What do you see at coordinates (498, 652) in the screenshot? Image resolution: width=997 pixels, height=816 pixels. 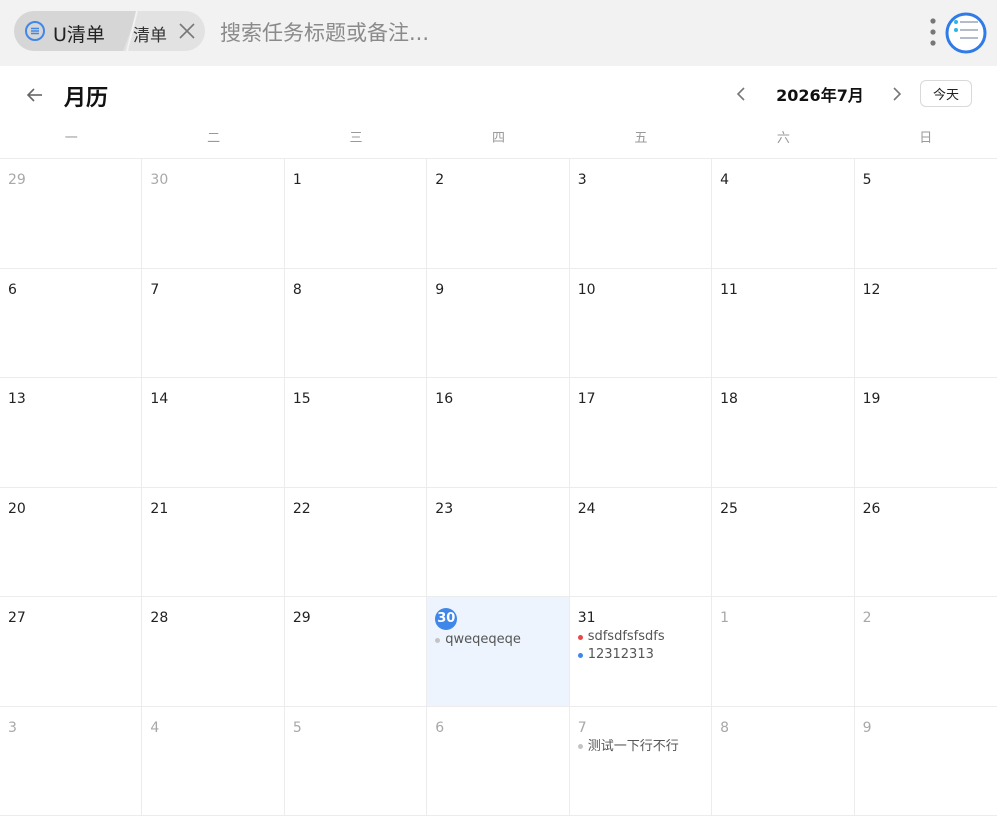 I see `day-cell-today: 30 qweqeqeqe` at bounding box center [498, 652].